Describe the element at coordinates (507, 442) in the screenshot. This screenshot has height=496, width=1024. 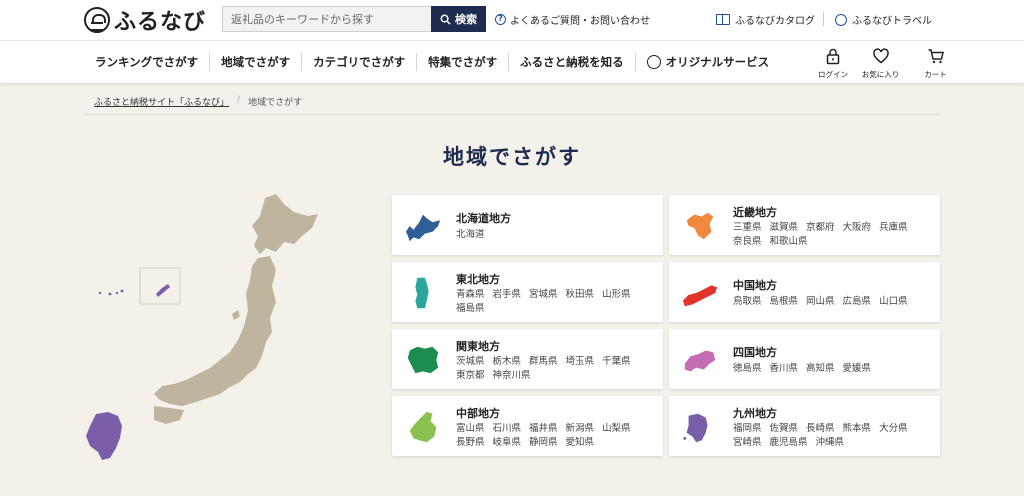
I see `pref-link: 岐阜県` at that location.